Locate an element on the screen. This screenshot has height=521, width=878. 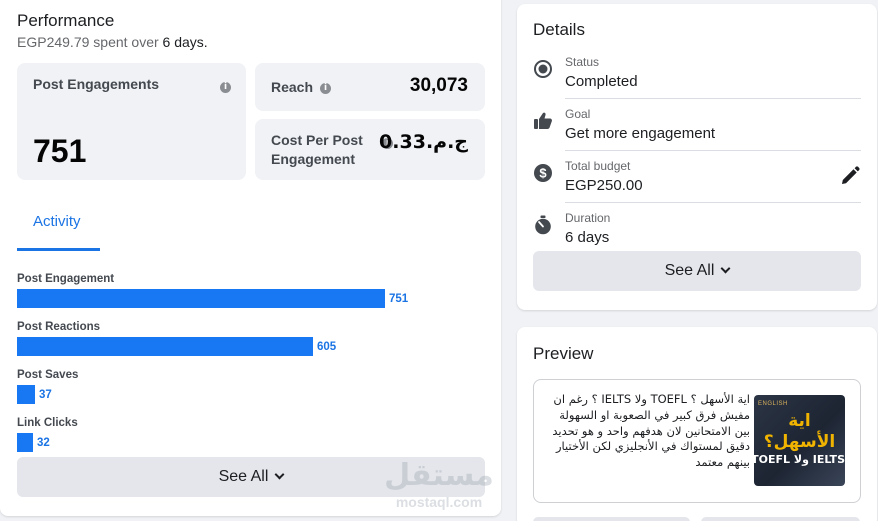
bar-value: 32 is located at coordinates (43, 442).